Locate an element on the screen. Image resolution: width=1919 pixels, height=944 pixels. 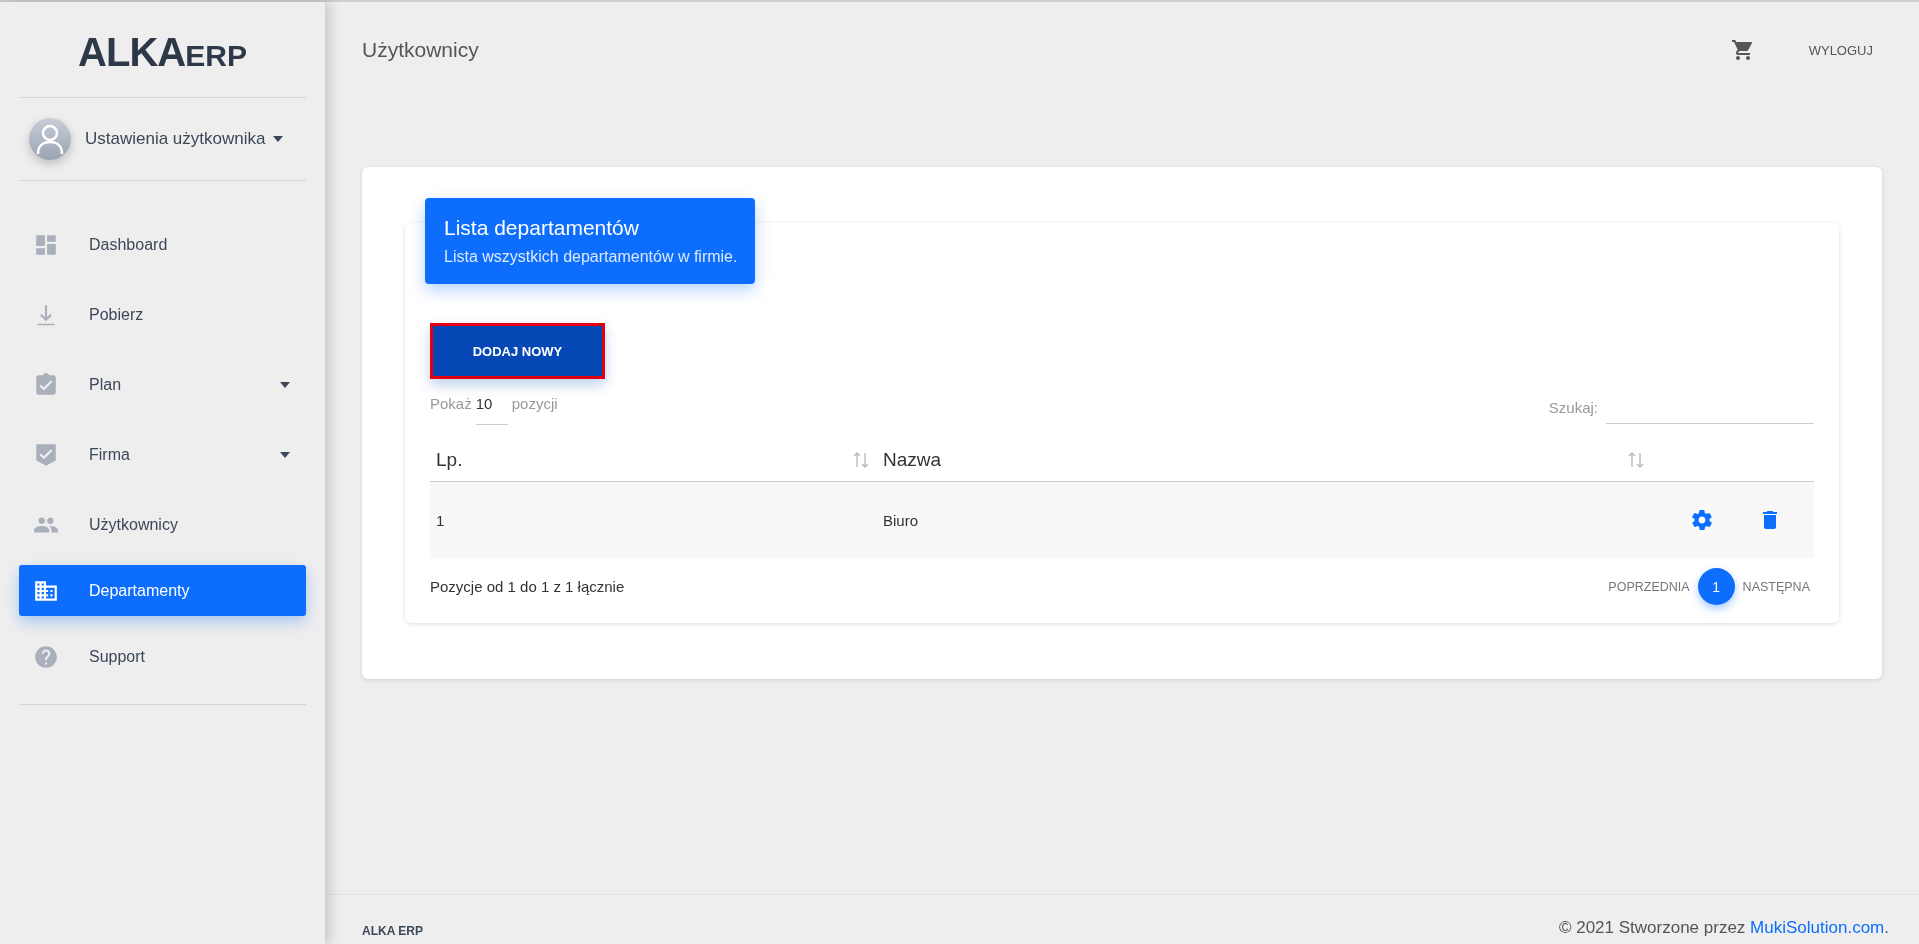
logo: ALKAERP is located at coordinates (162, 50).